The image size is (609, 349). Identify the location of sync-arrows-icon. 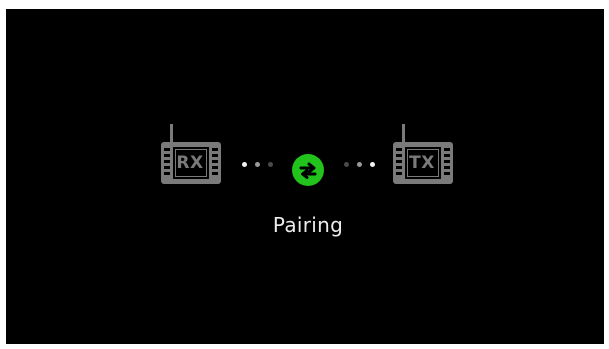
(308, 170).